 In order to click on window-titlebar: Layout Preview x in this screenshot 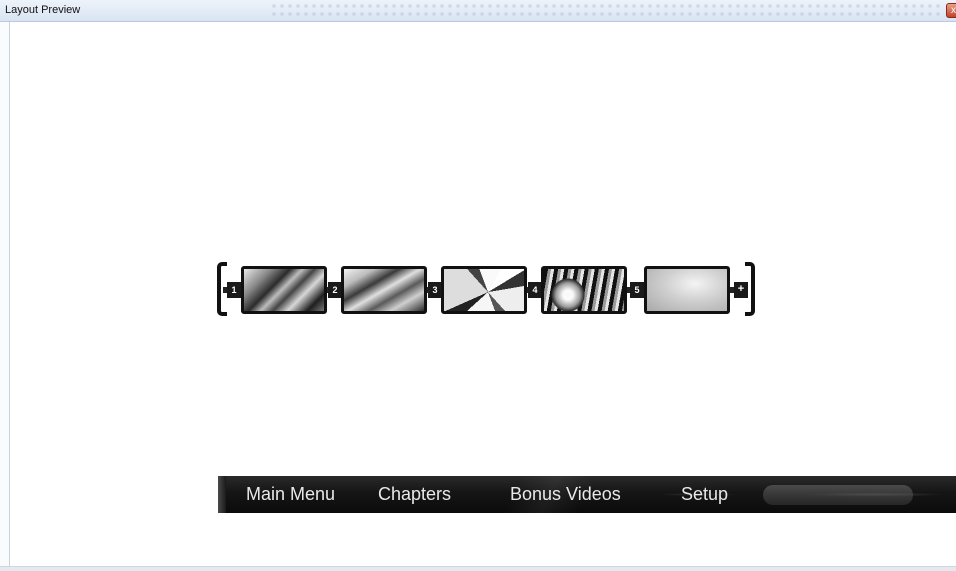, I will do `click(478, 11)`.